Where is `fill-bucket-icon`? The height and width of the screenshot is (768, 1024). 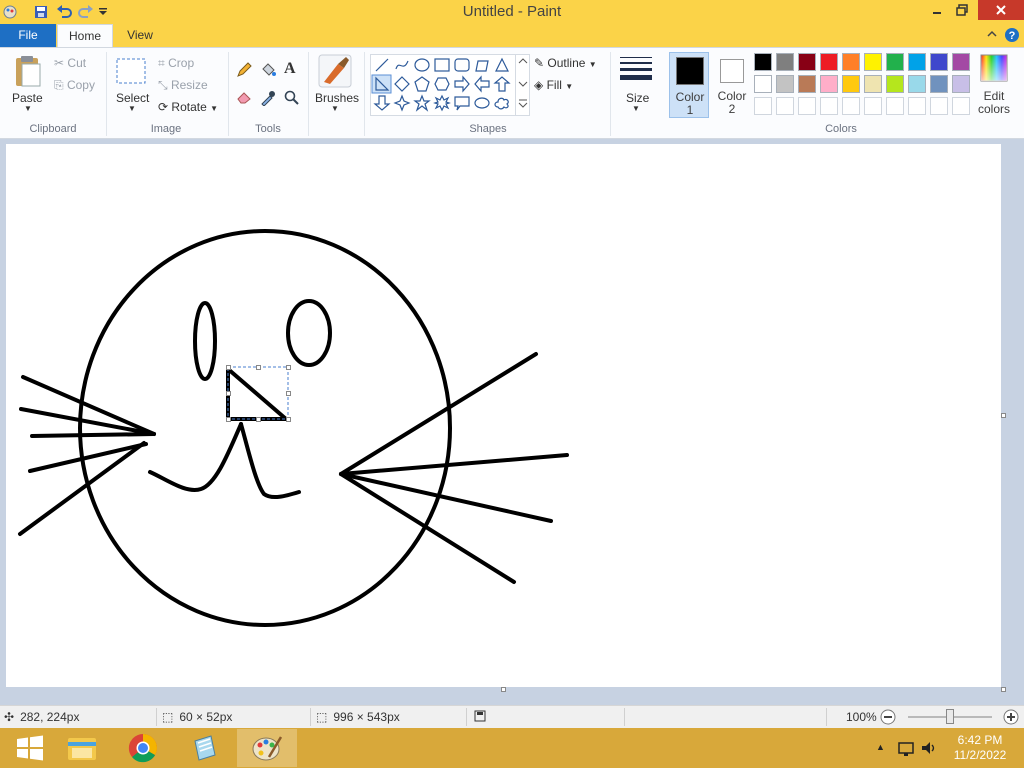
fill-bucket-icon is located at coordinates (268, 71).